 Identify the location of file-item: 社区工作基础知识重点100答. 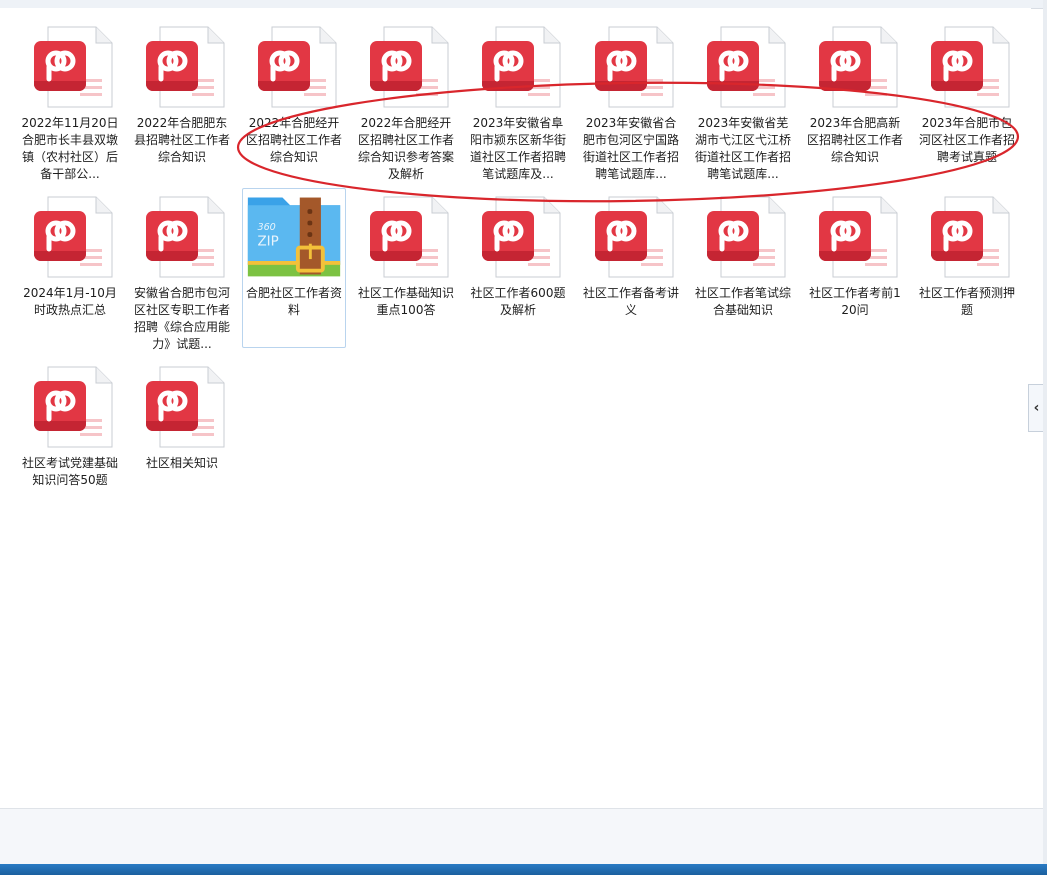
(406, 268).